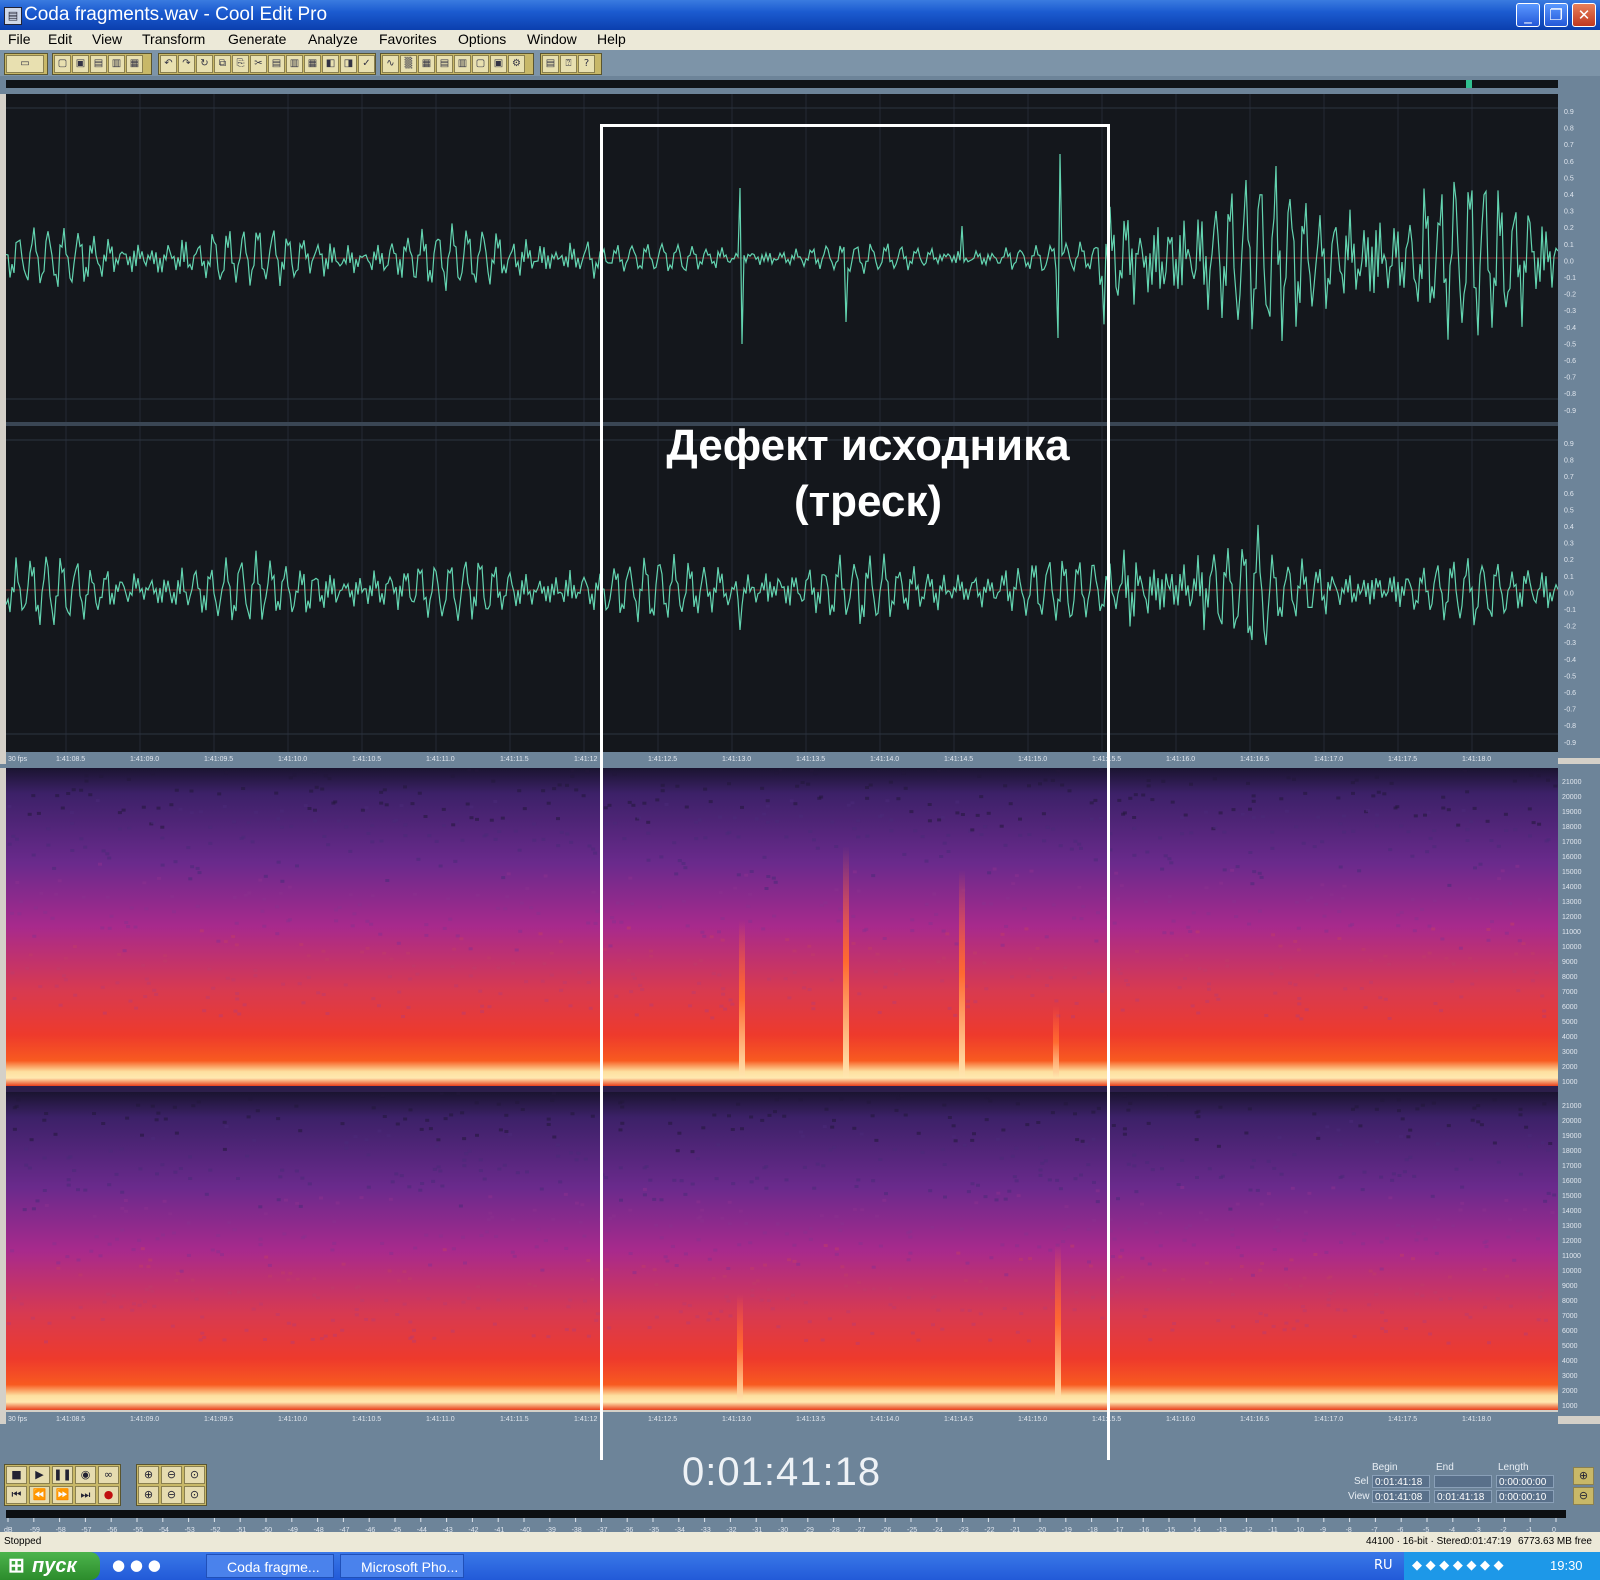 Image resolution: width=1600 pixels, height=1580 pixels. What do you see at coordinates (62, 1475) in the screenshot?
I see `pause-icon: ❚❚` at bounding box center [62, 1475].